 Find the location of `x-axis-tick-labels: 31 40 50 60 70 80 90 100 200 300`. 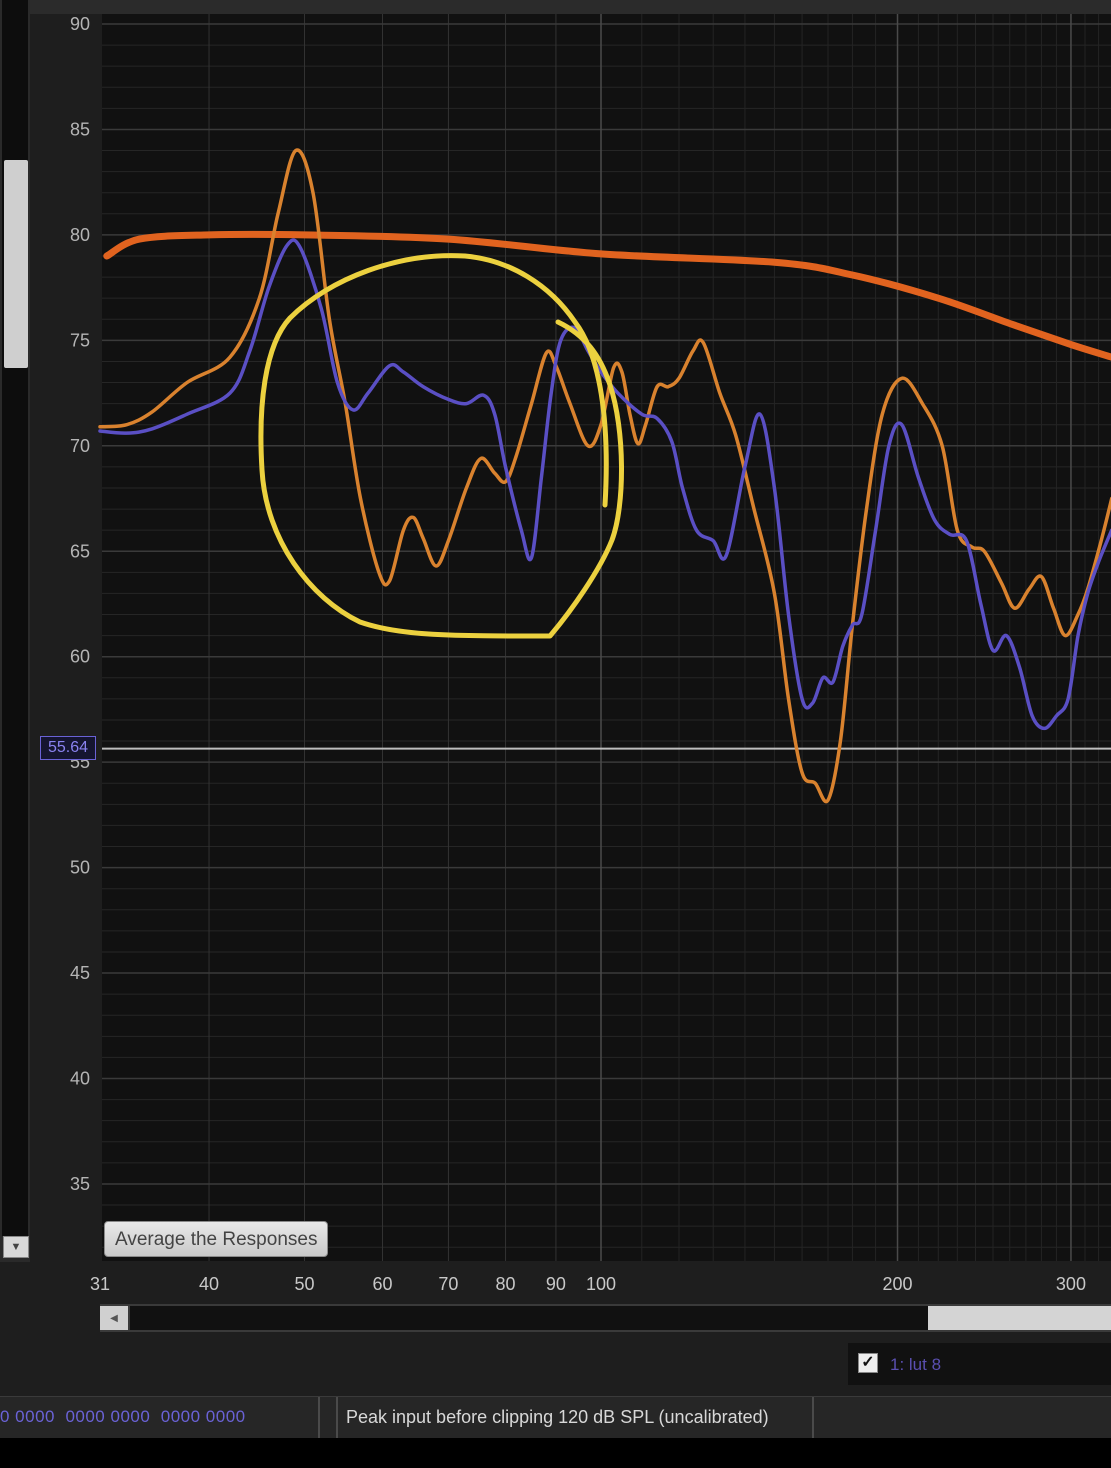

x-axis-tick-labels: 31 40 50 60 70 80 90 100 200 300 is located at coordinates (588, 1284).